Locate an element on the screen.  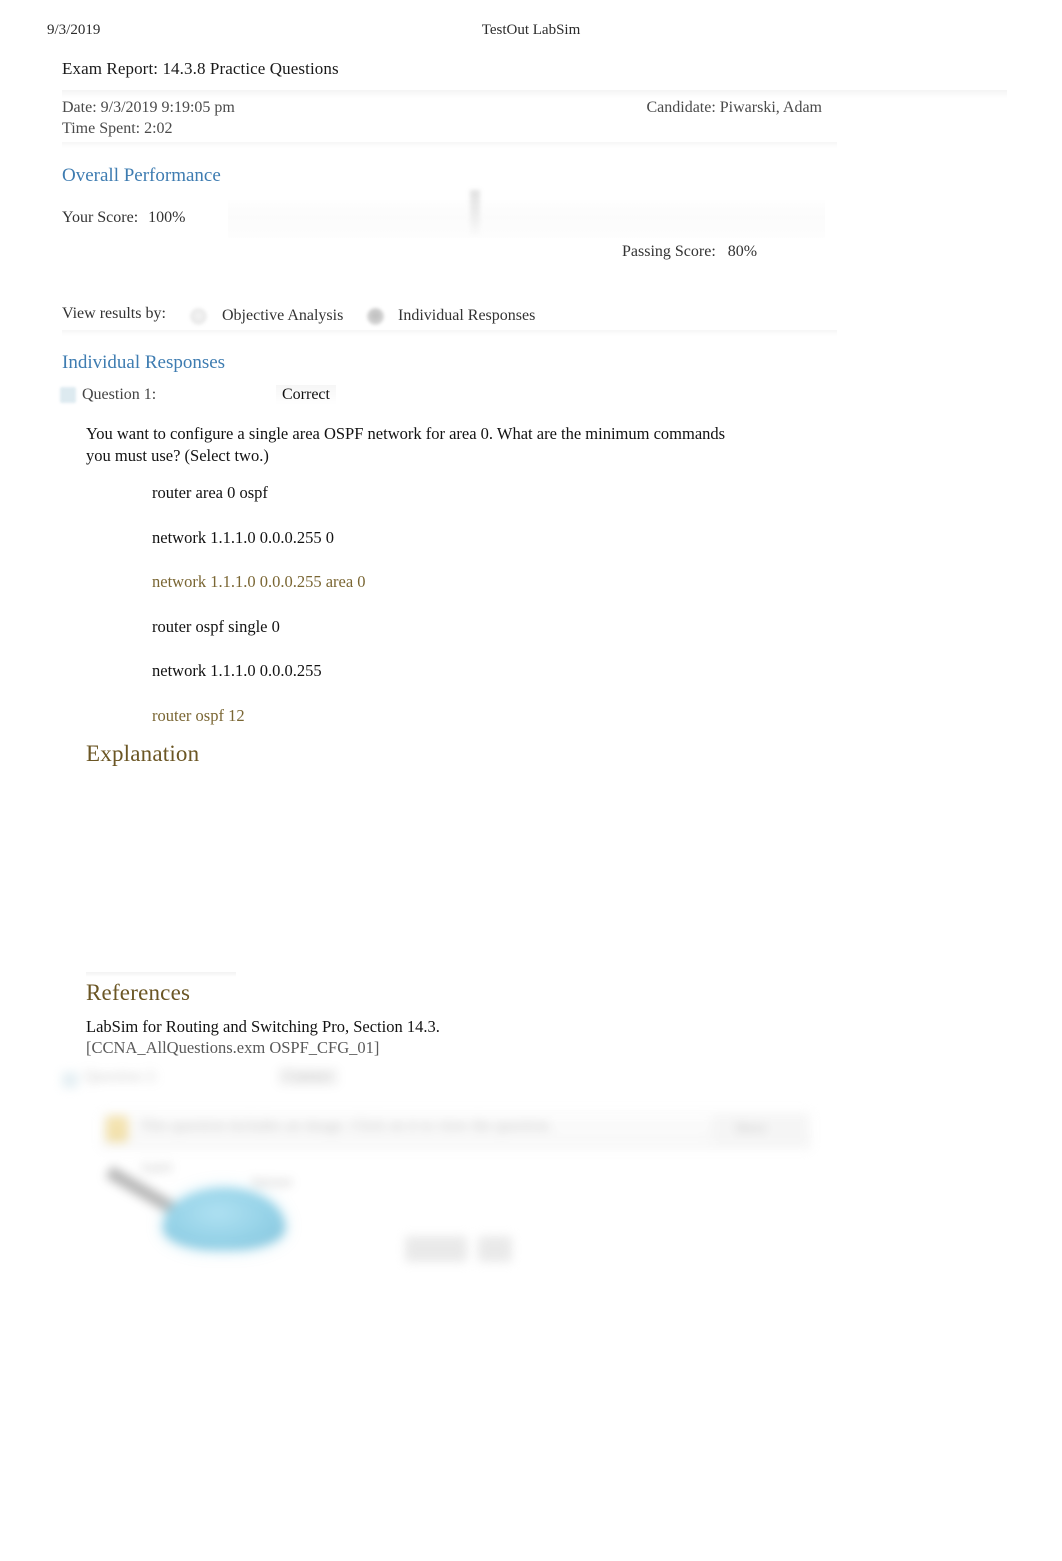
diagram-box-b is located at coordinates (495, 1249).